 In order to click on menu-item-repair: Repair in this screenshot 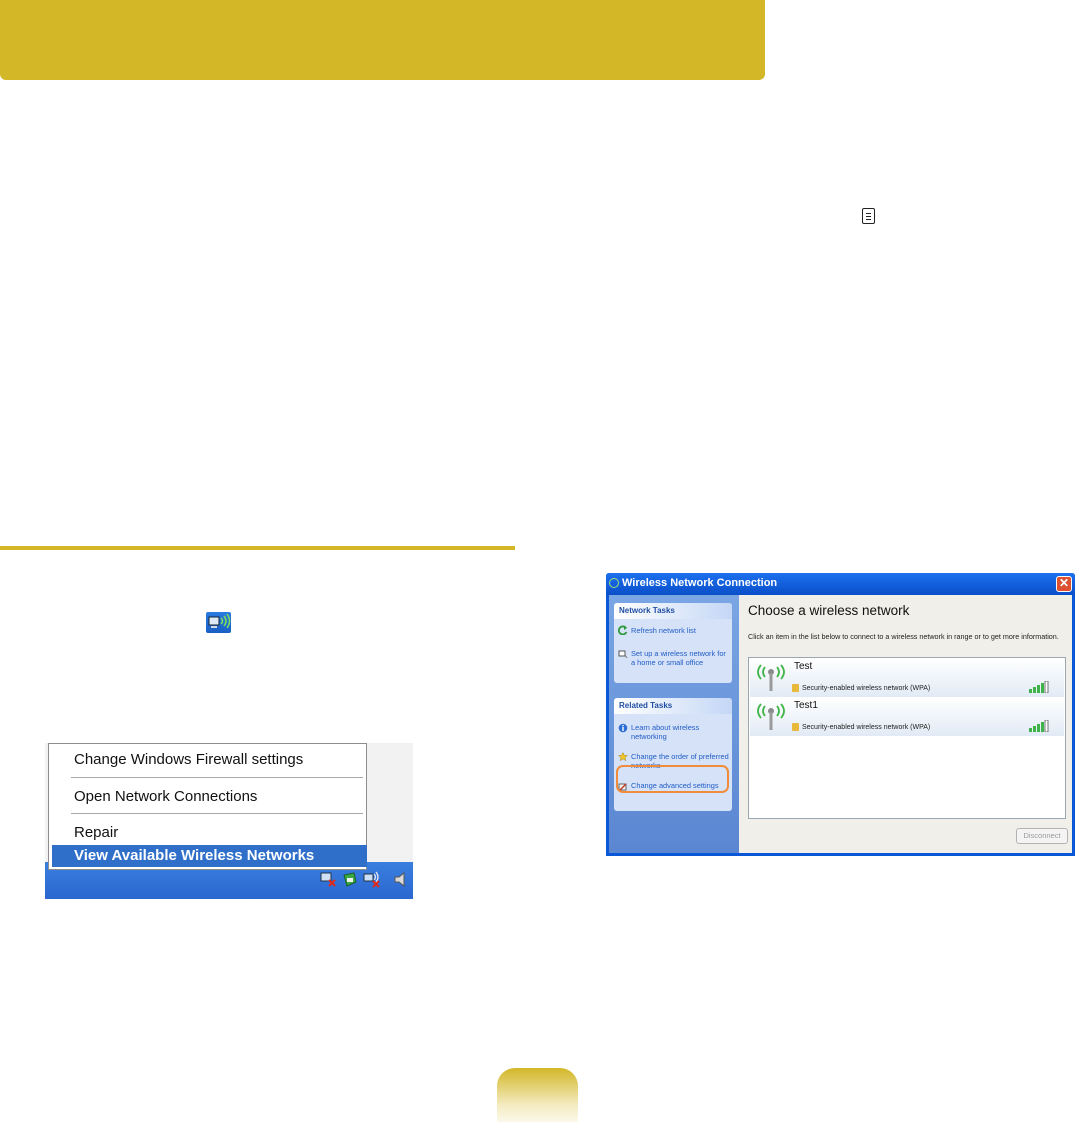, I will do `click(207, 833)`.